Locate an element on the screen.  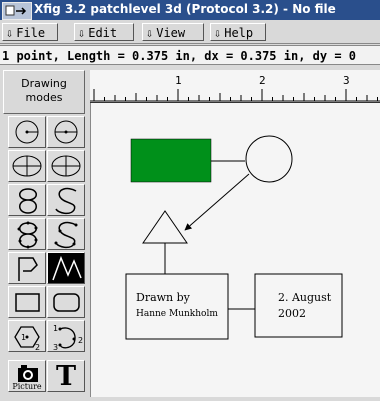
regular-polygon-tool: 1 2 is located at coordinates (27, 336).